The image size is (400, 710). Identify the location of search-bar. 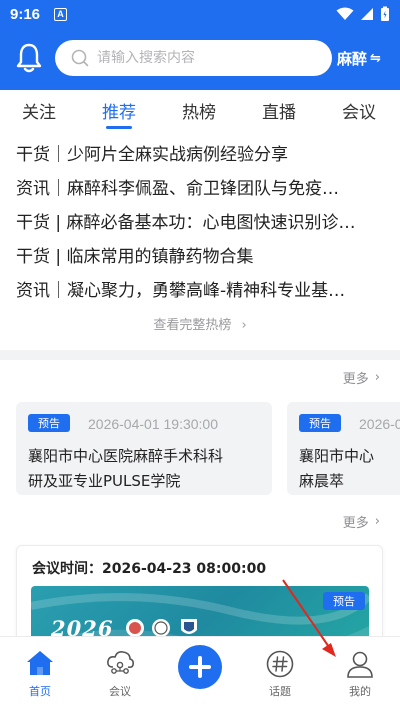
(193, 58).